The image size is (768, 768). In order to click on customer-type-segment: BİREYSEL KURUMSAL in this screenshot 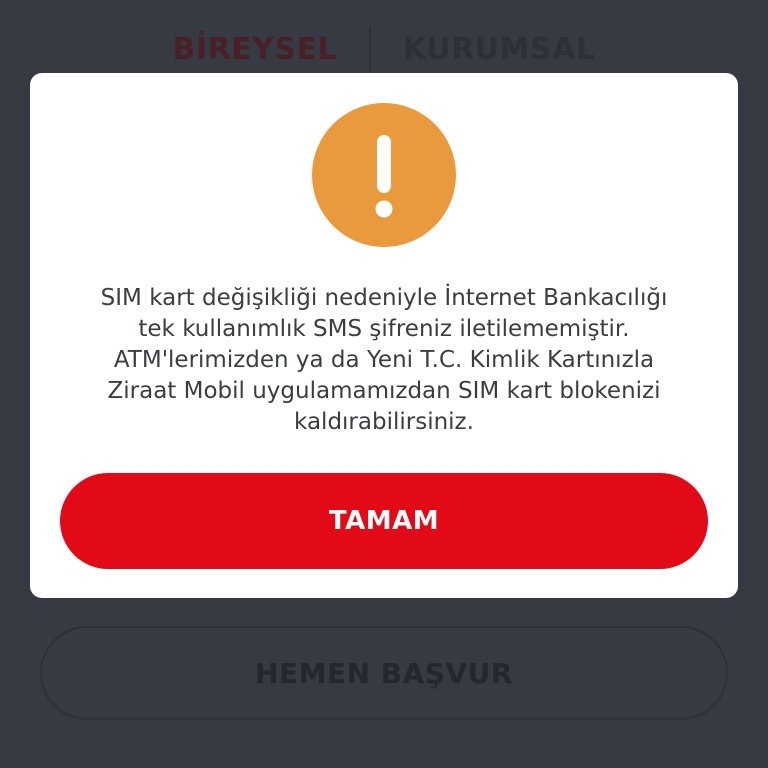, I will do `click(384, 49)`.